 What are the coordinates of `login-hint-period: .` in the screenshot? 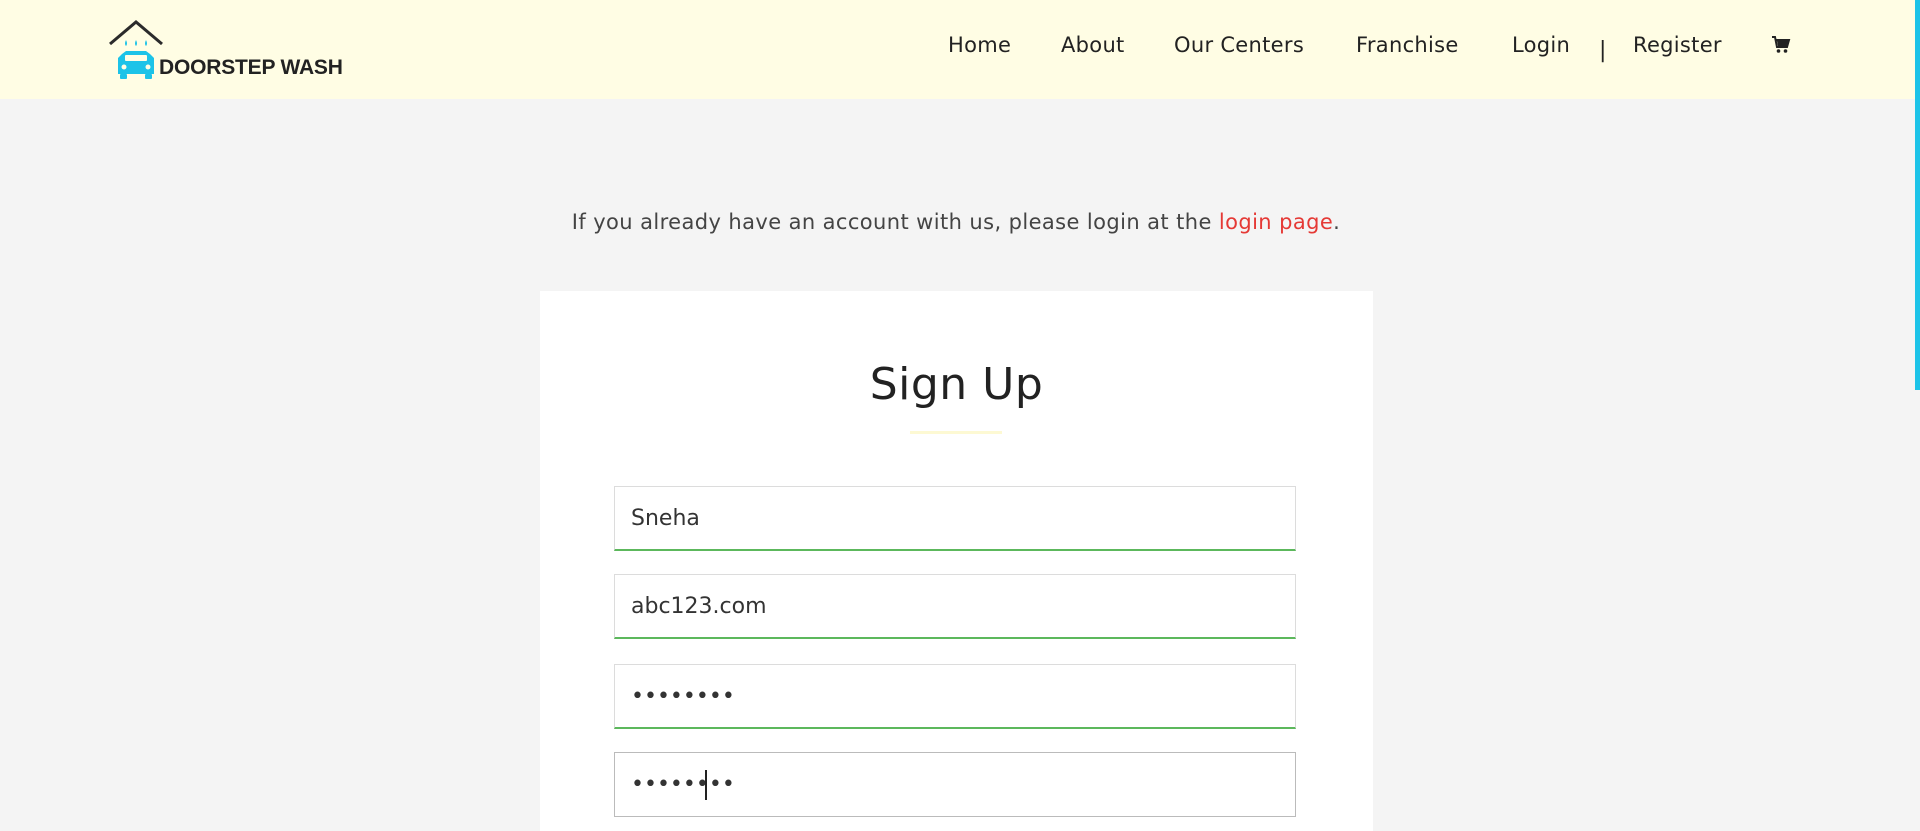 It's located at (1337, 222).